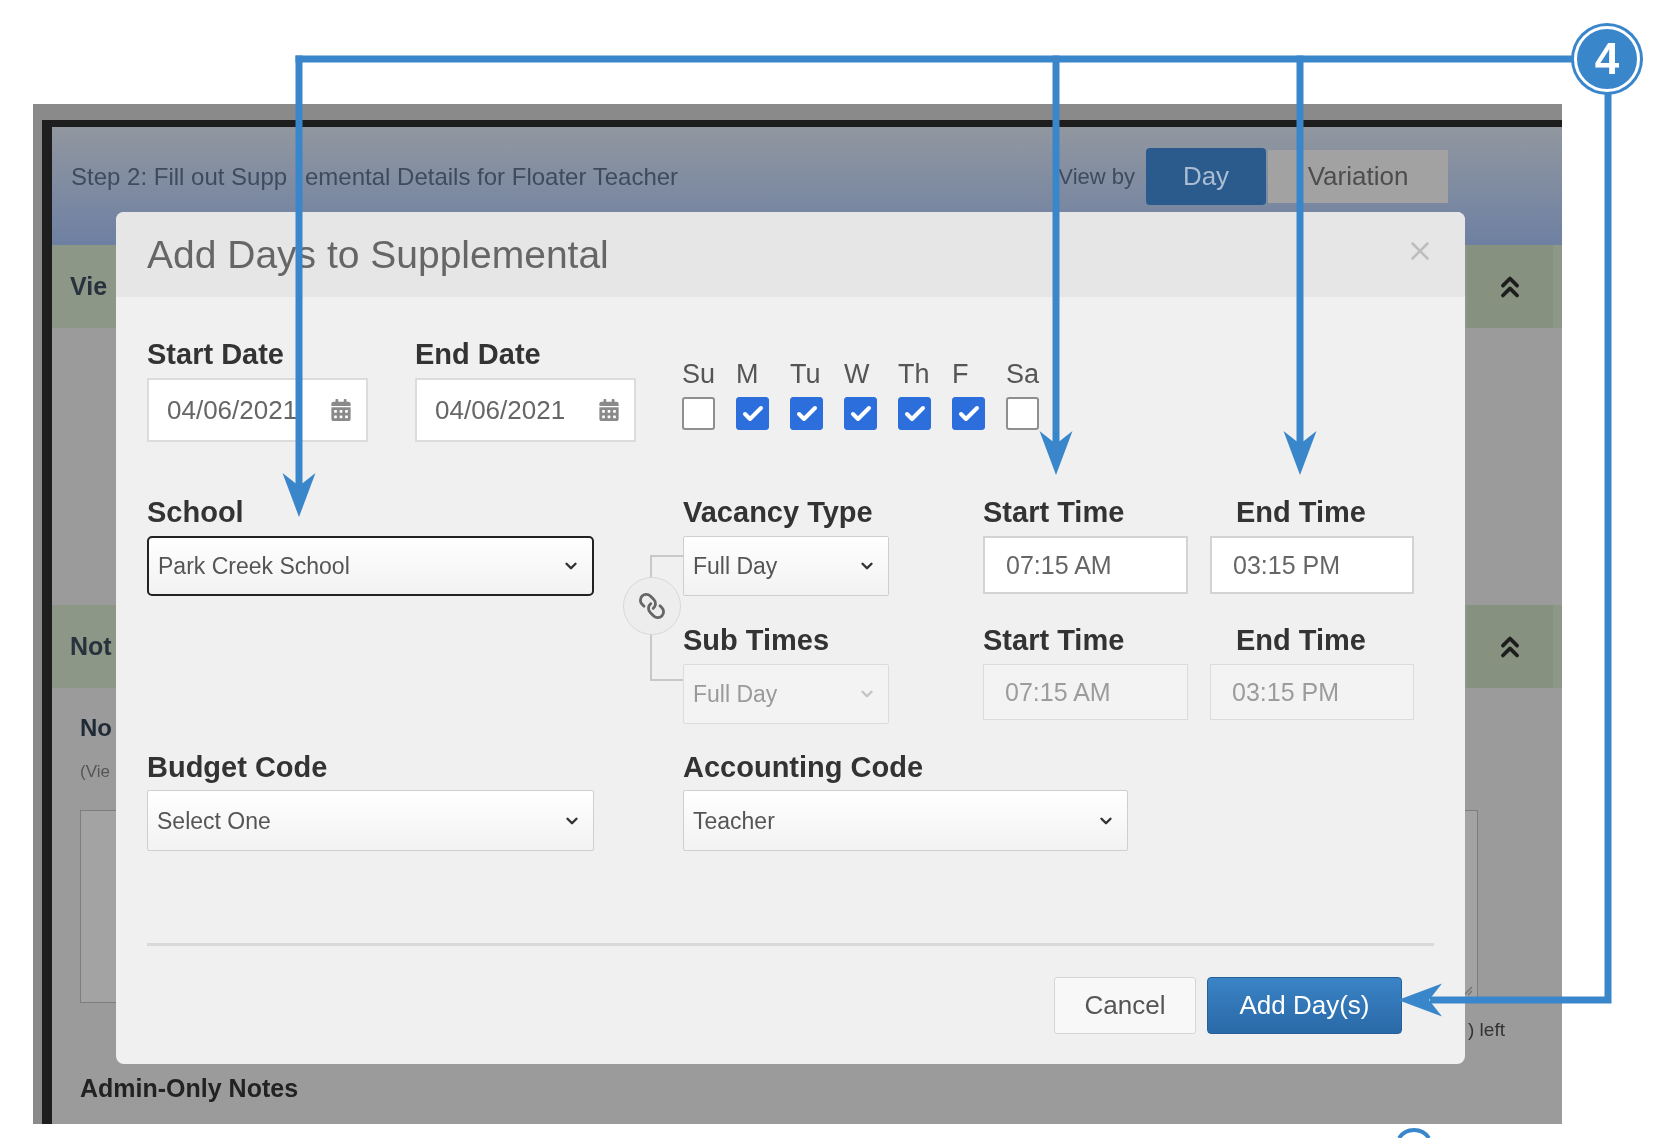  Describe the element at coordinates (747, 374) in the screenshot. I see `weekday-label: M` at that location.